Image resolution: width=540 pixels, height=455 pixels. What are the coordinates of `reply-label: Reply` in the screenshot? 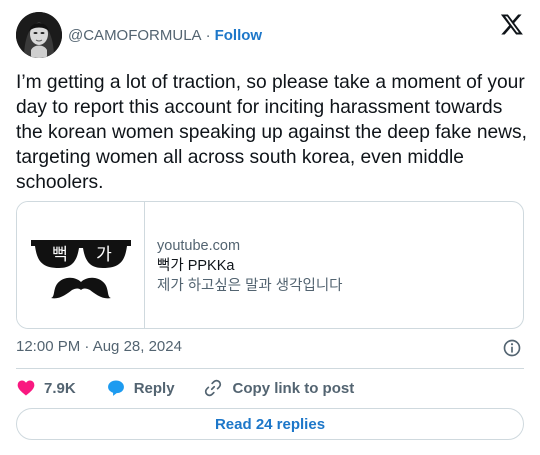 It's located at (154, 388).